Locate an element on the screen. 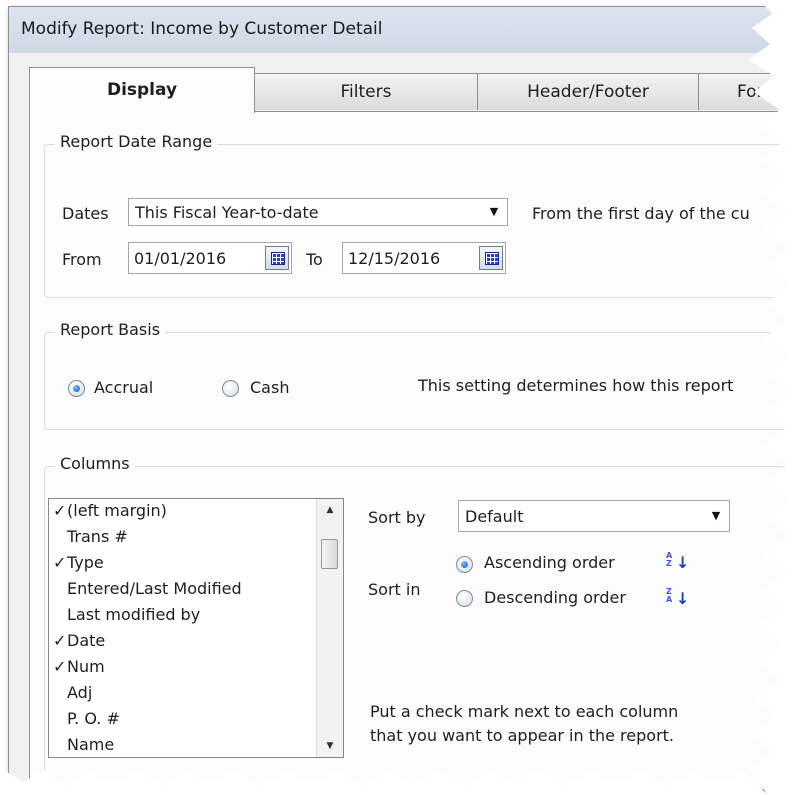  tab-display: Display is located at coordinates (142, 90).